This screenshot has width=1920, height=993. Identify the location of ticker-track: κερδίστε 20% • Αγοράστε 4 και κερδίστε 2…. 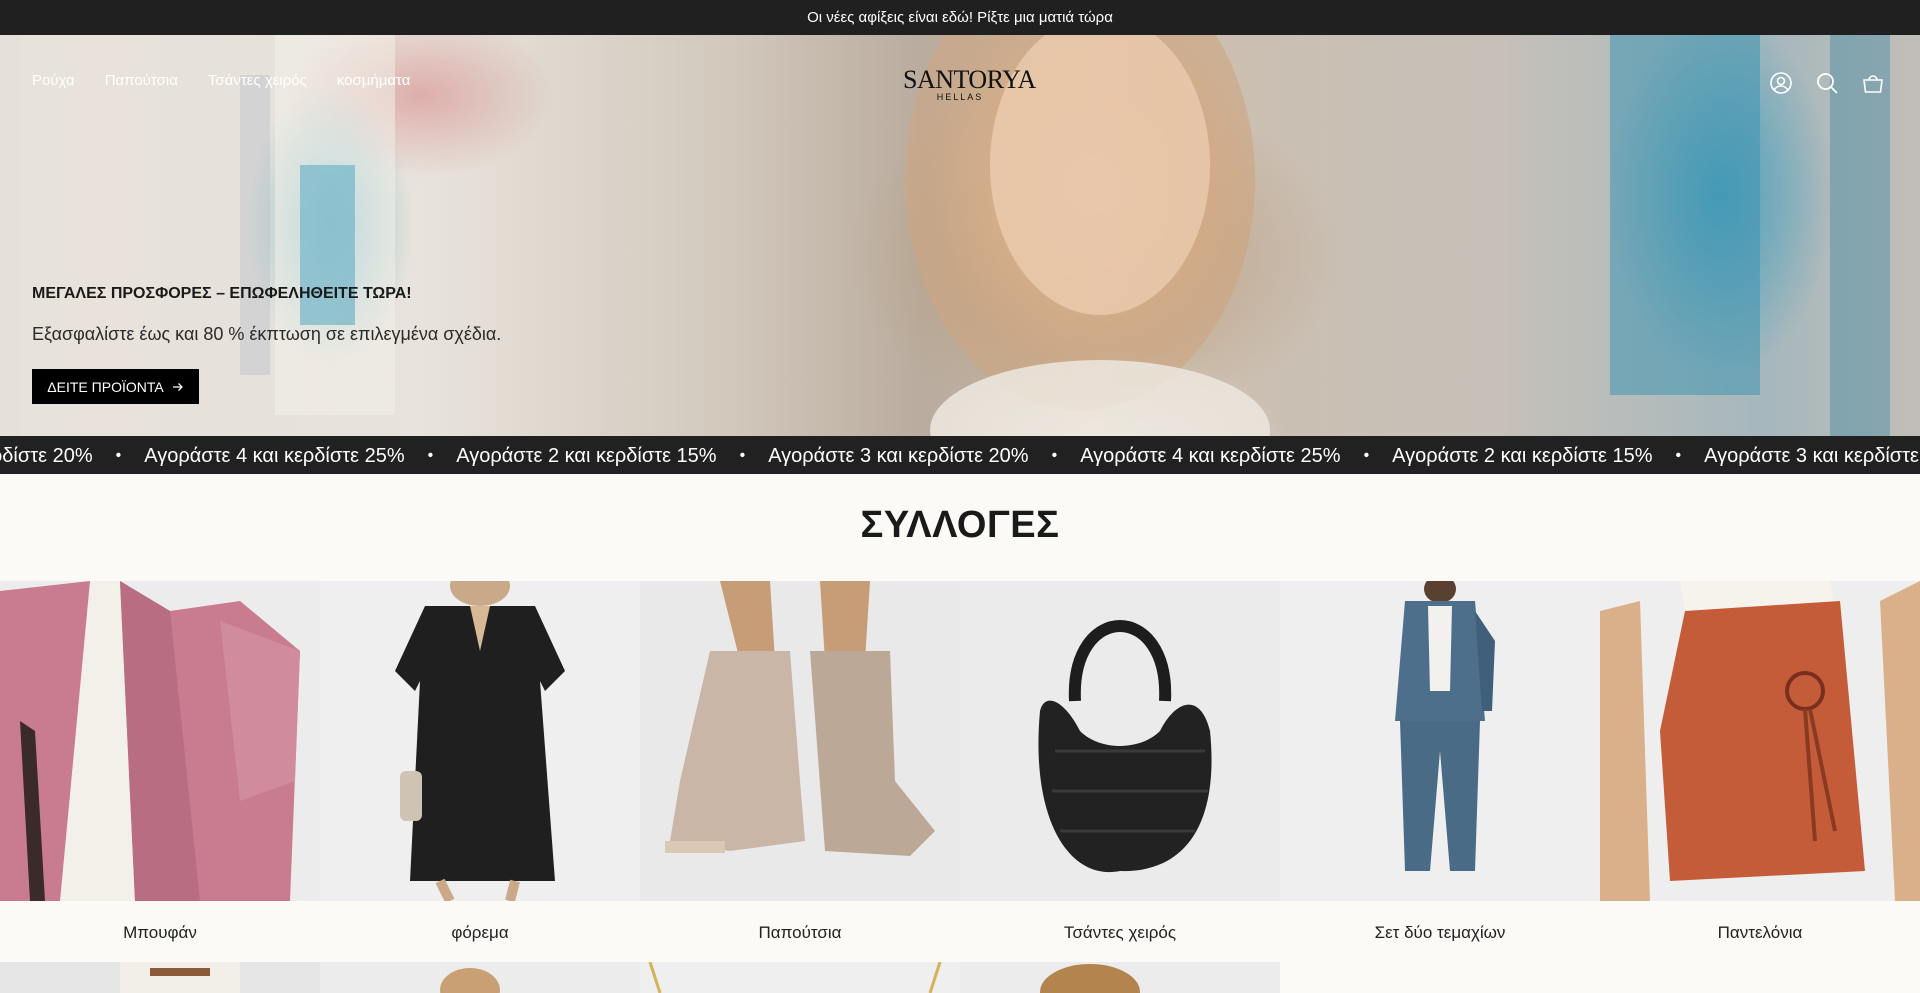
(960, 456).